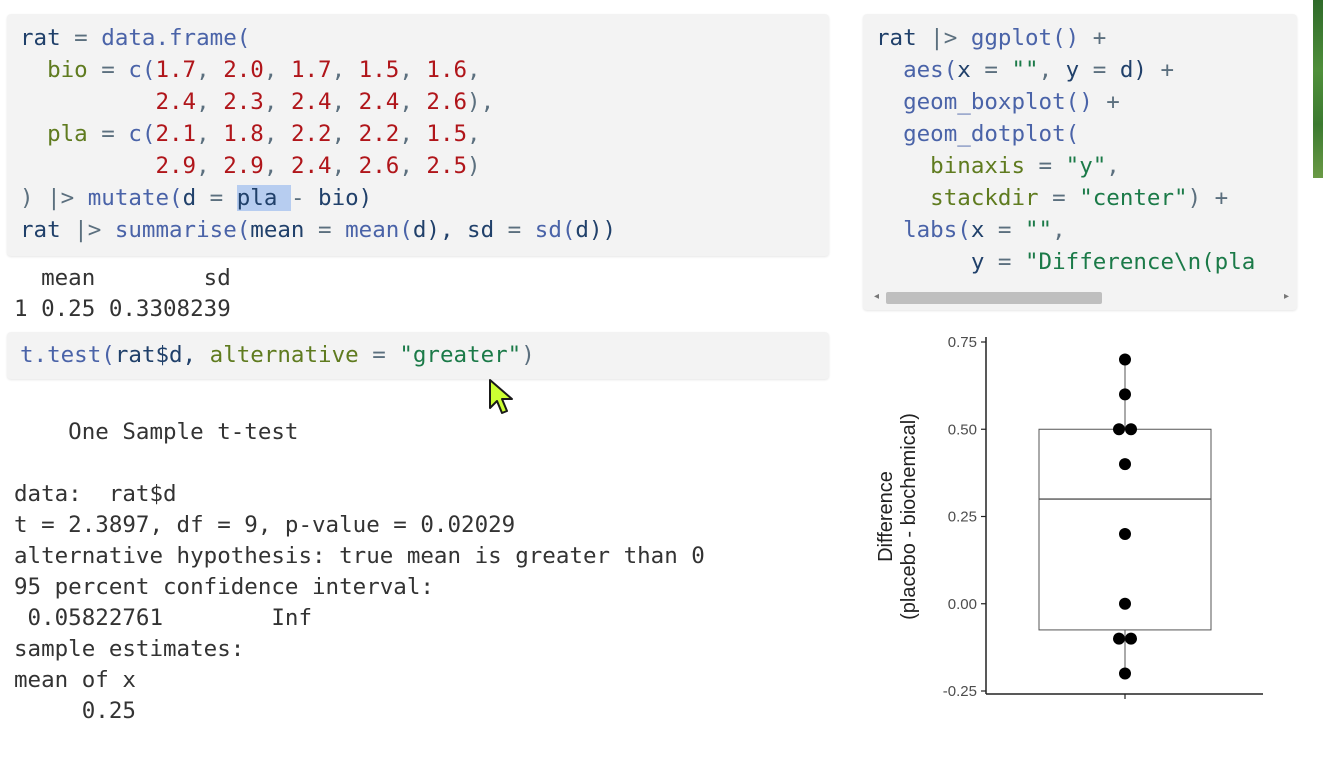  I want to click on code-line: geom_dotplot(, so click(977, 134).